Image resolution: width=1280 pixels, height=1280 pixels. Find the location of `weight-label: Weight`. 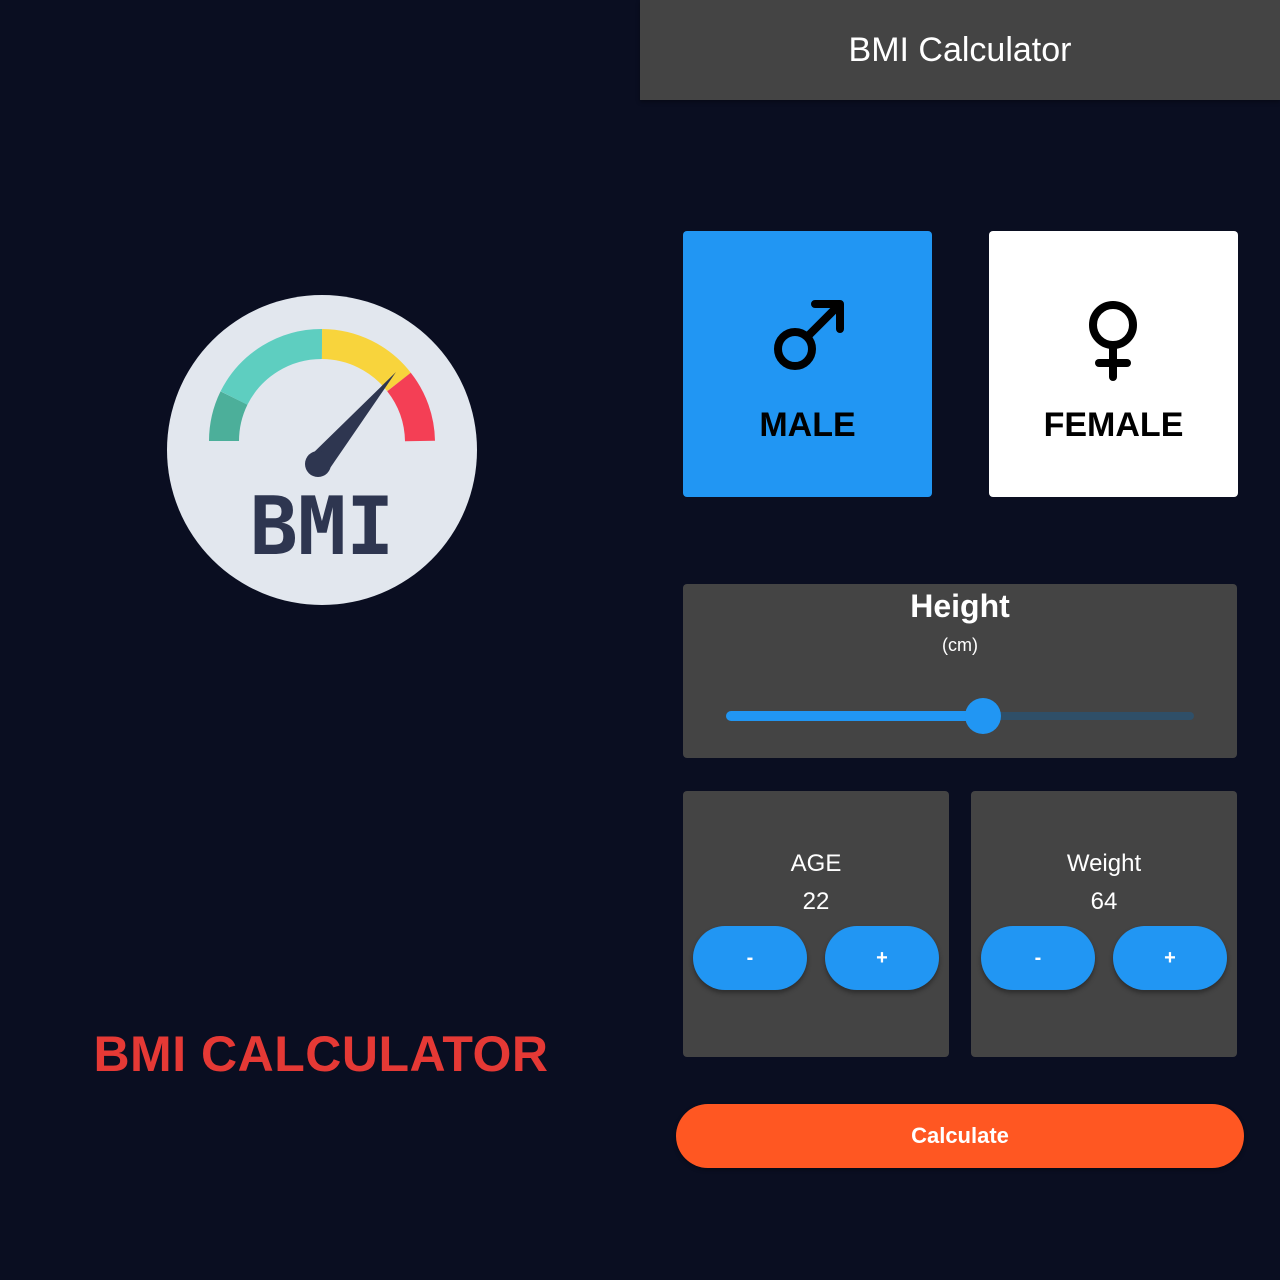

weight-label: Weight is located at coordinates (1104, 863).